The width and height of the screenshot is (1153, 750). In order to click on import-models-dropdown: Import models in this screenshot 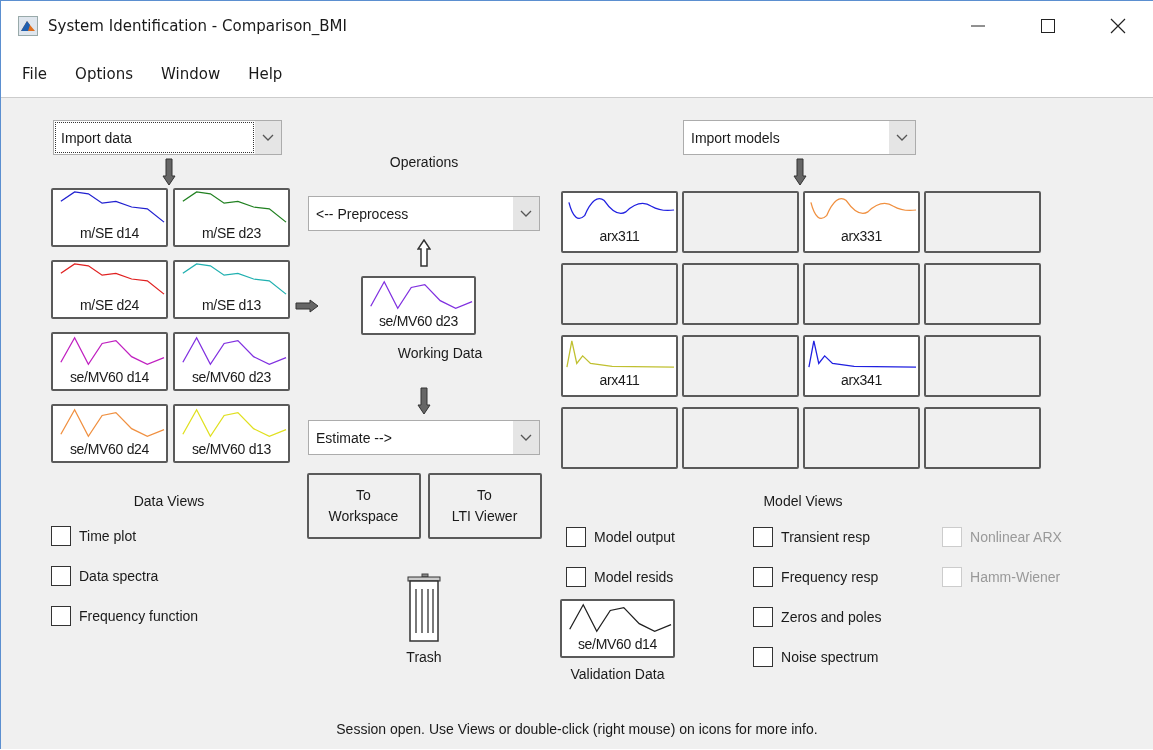, I will do `click(799, 137)`.